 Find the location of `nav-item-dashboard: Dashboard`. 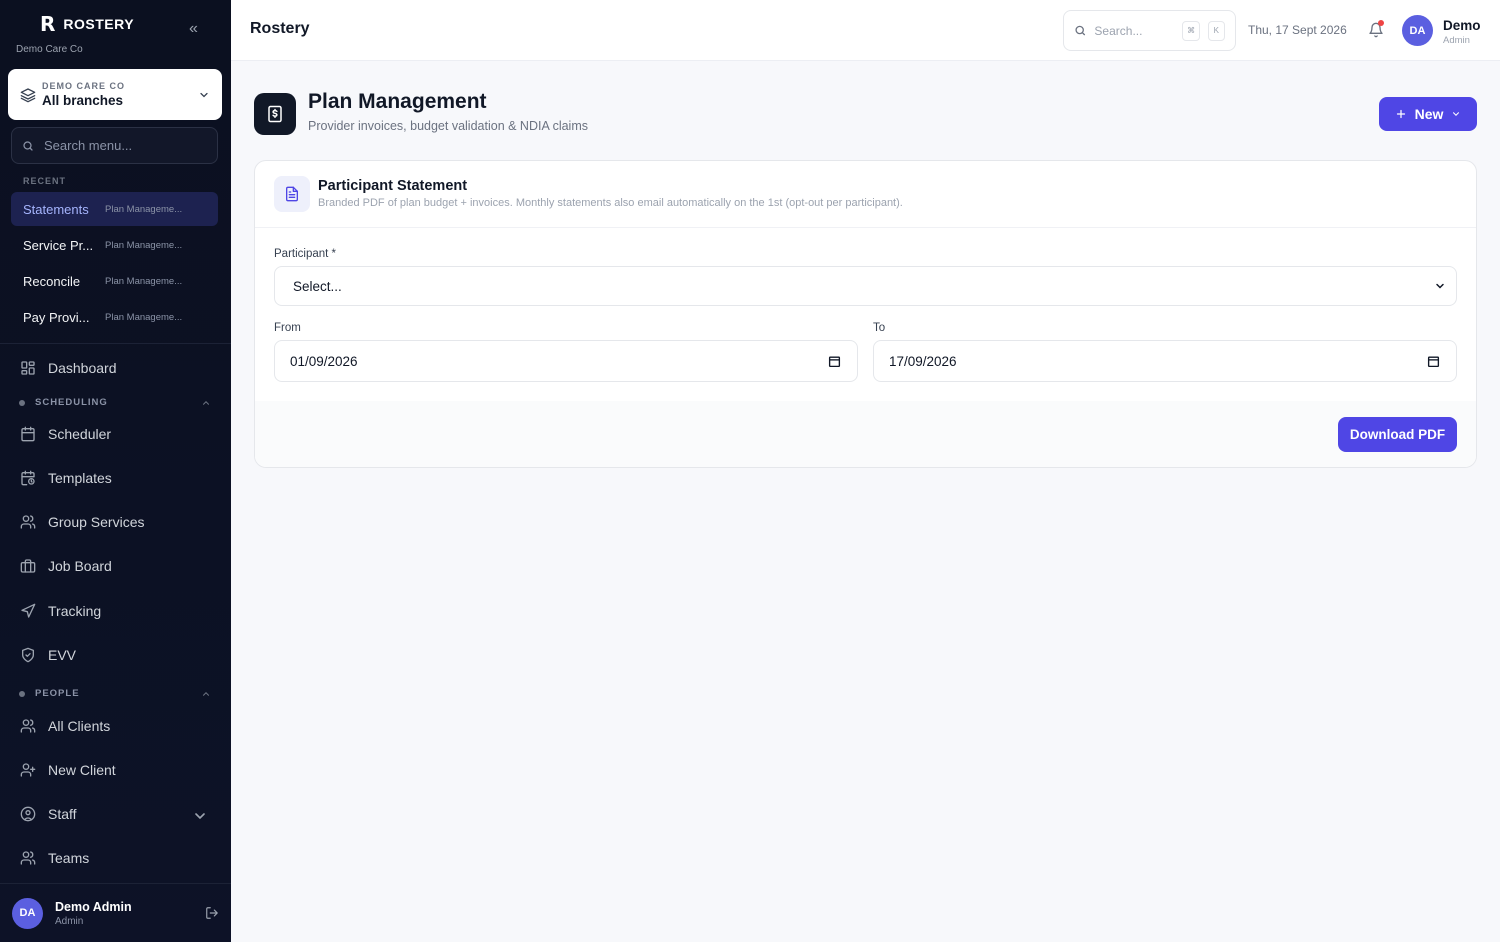

nav-item-dashboard: Dashboard is located at coordinates (114, 368).